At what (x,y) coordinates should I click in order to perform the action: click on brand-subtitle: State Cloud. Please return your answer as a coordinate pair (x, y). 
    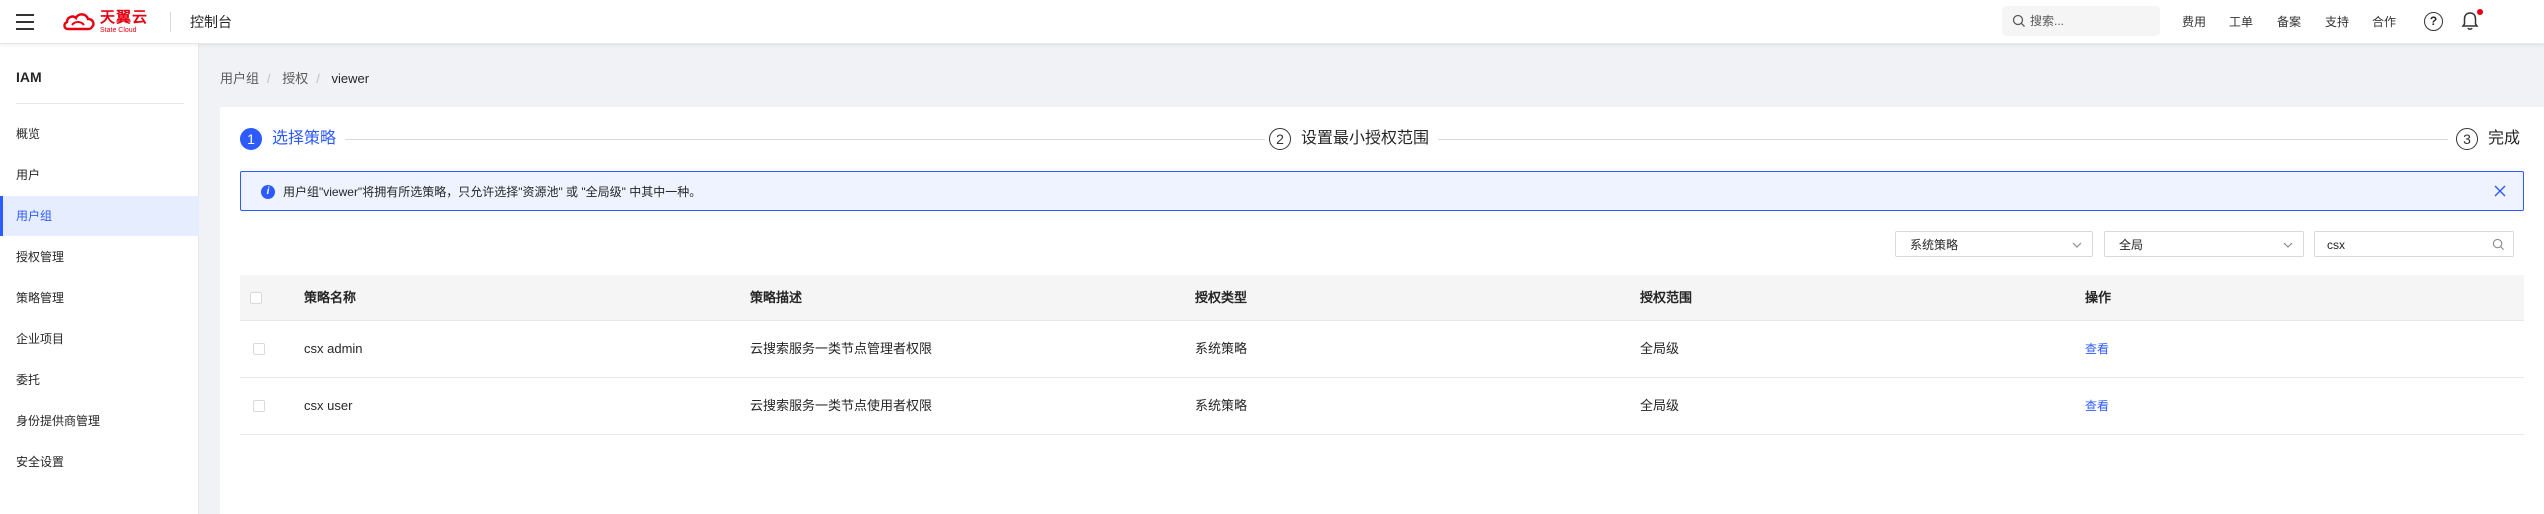
    Looking at the image, I should click on (118, 30).